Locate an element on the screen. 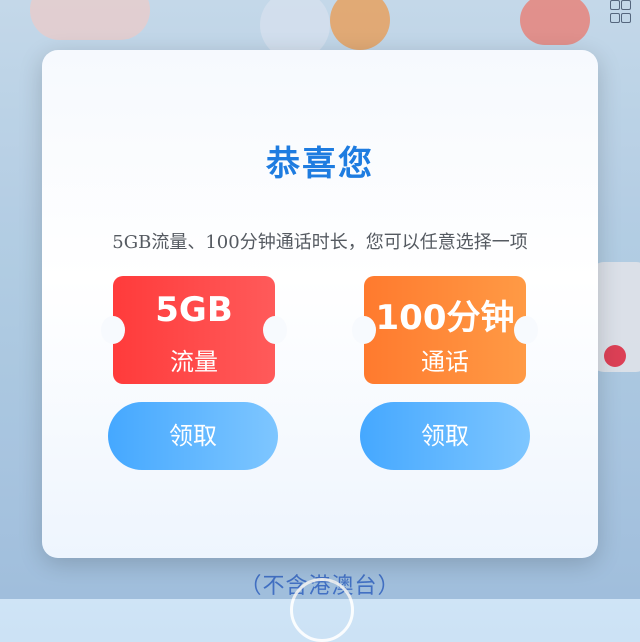  coupon-data: 5GB 流量 is located at coordinates (194, 330).